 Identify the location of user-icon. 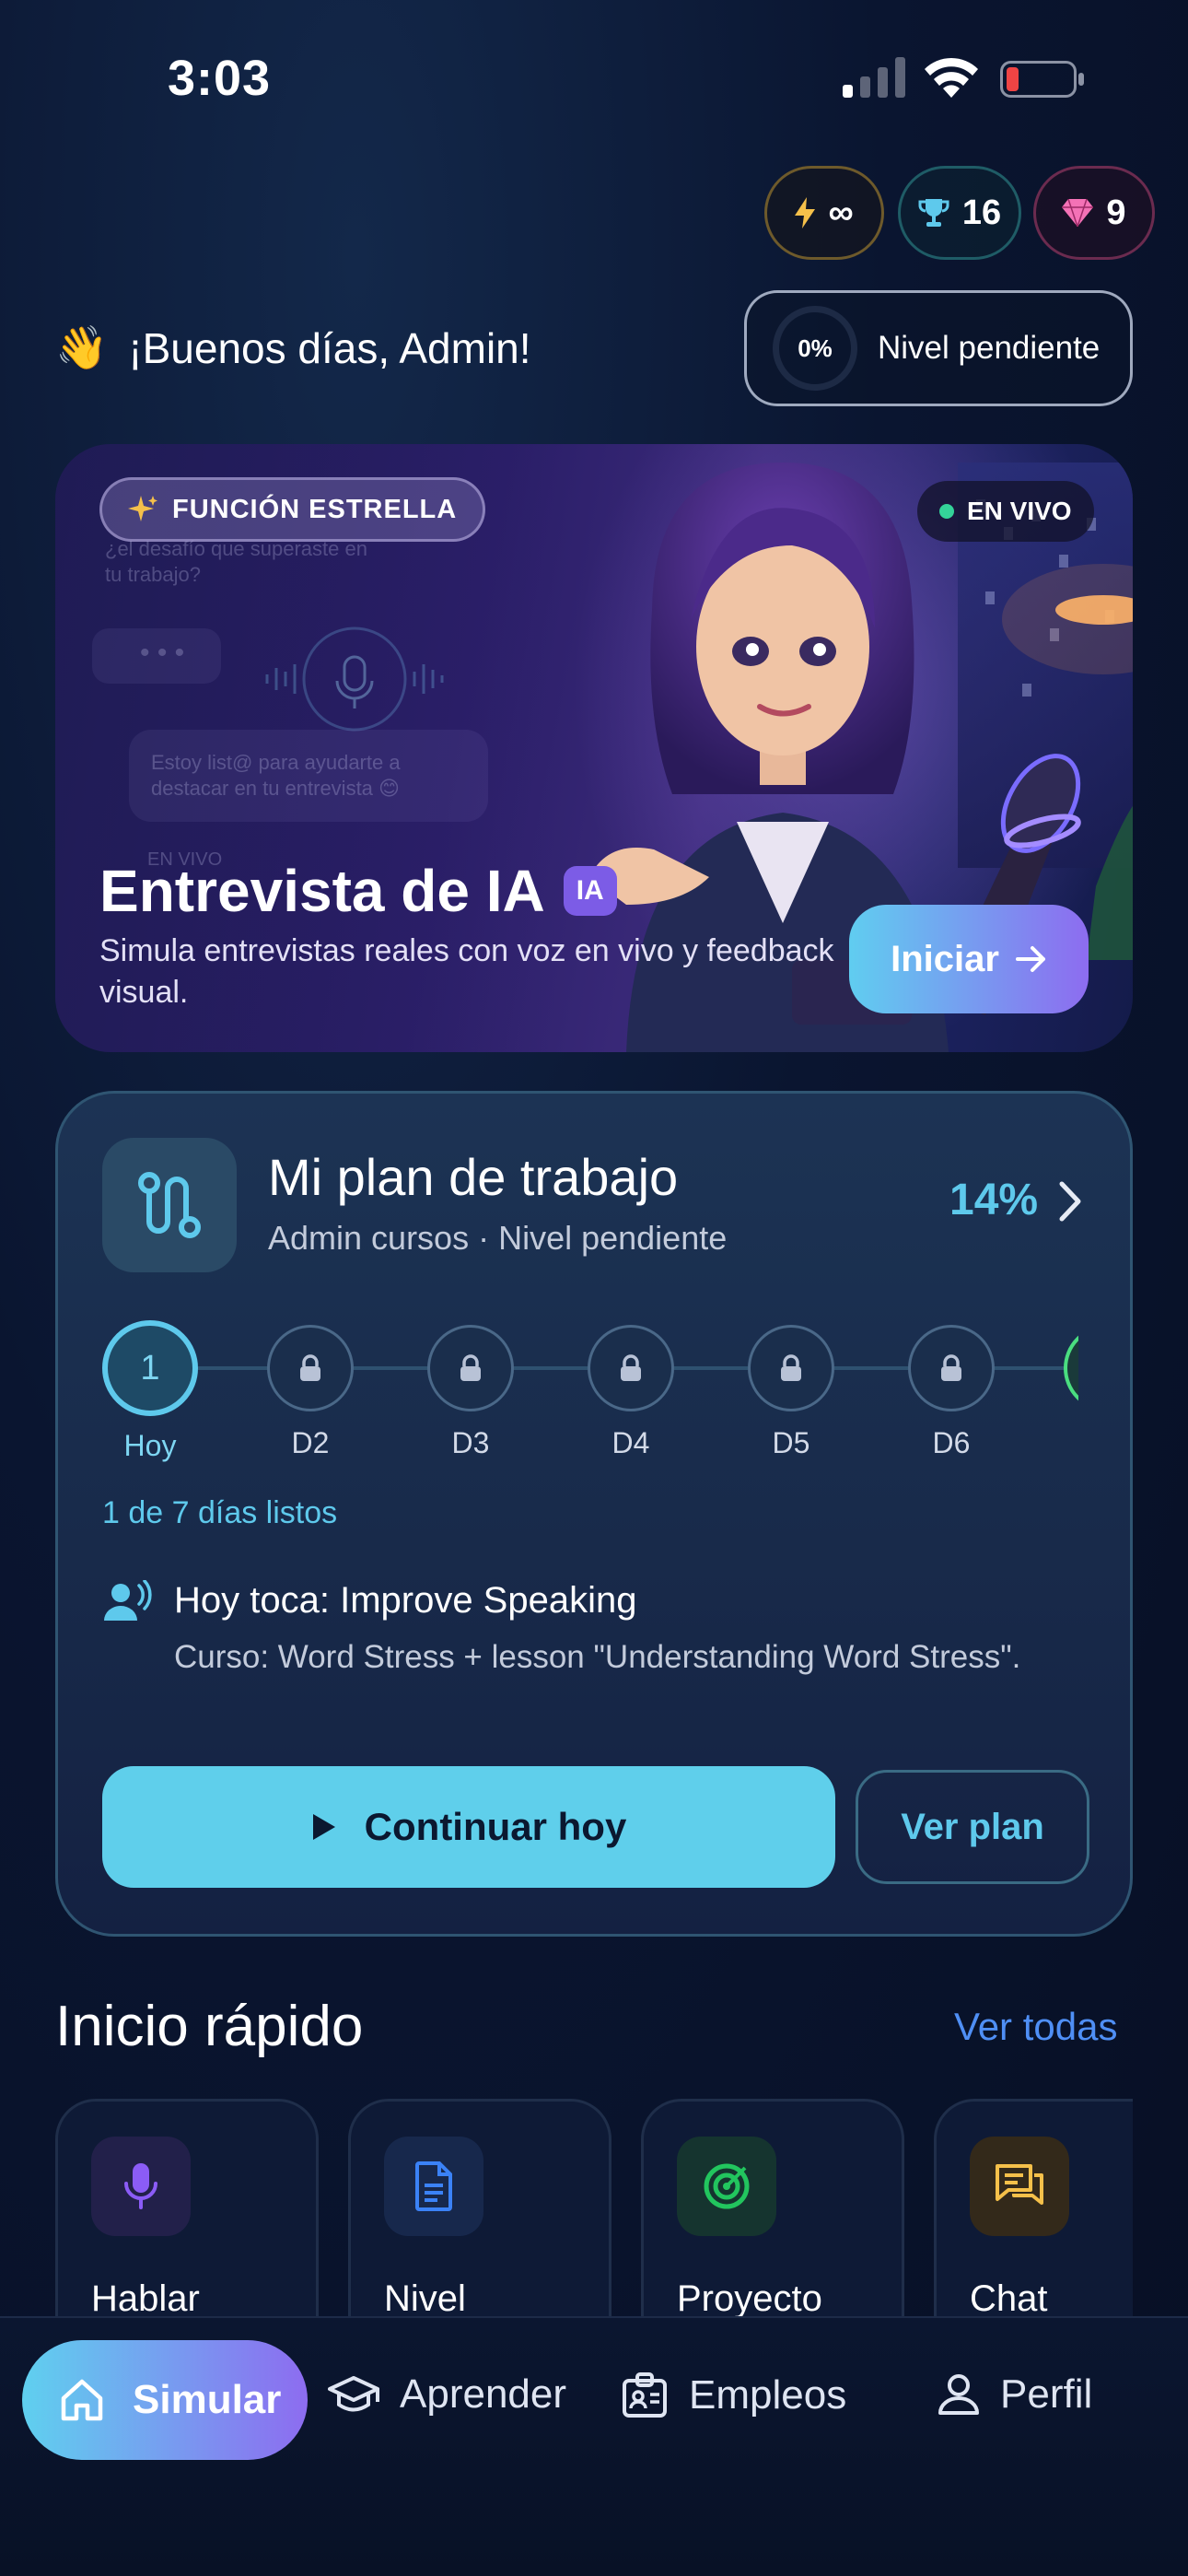
(958, 2394).